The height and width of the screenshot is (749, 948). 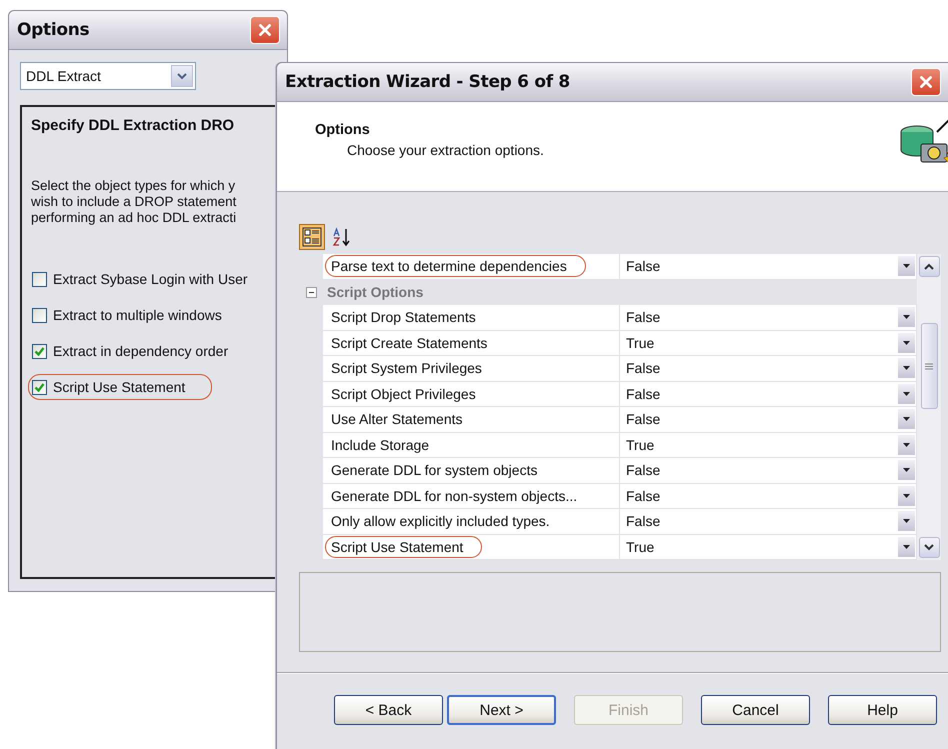 I want to click on category-label: Script Options, so click(x=375, y=292).